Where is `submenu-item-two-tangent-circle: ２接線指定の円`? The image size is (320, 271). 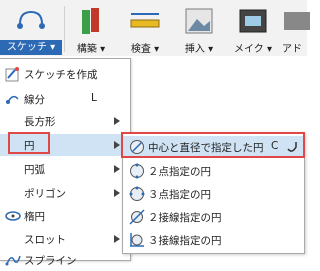
submenu-item-two-tangent-circle: ２接線指定の円 is located at coordinates (213, 217).